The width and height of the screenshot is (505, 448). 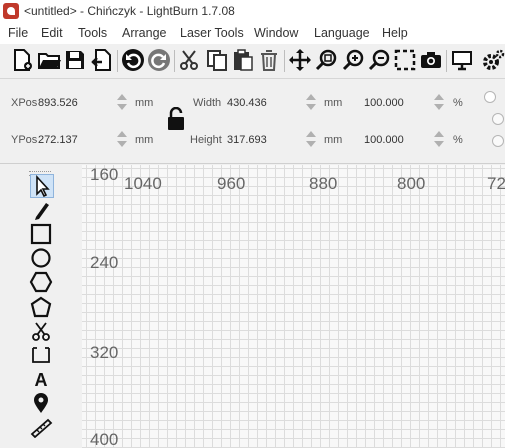 I want to click on lightburn-logo-icon, so click(x=11, y=11).